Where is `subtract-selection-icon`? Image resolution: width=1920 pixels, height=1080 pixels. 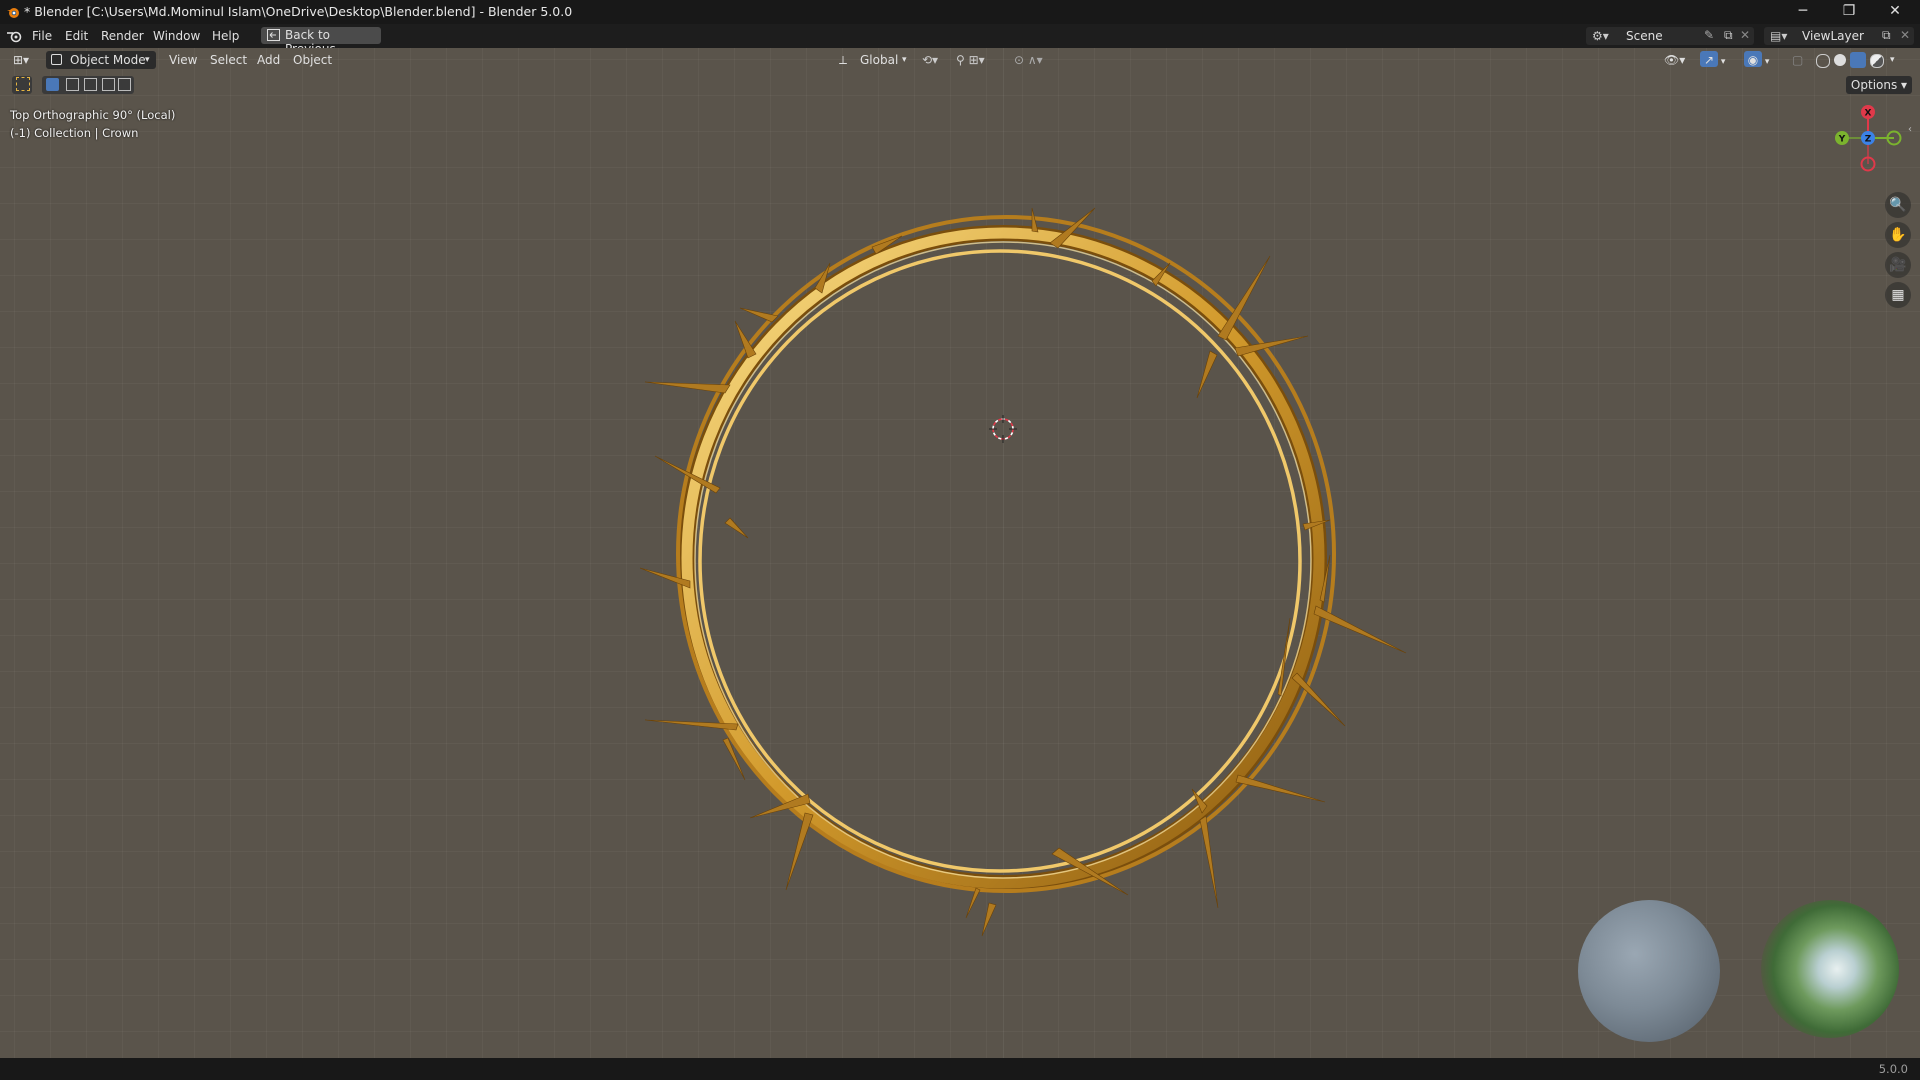 subtract-selection-icon is located at coordinates (90, 84).